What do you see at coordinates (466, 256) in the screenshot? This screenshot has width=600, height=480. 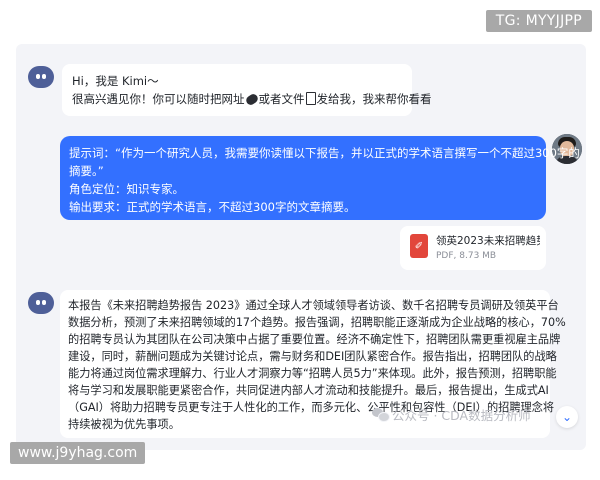 I see `file-meta: PDF, 8.73 MB` at bounding box center [466, 256].